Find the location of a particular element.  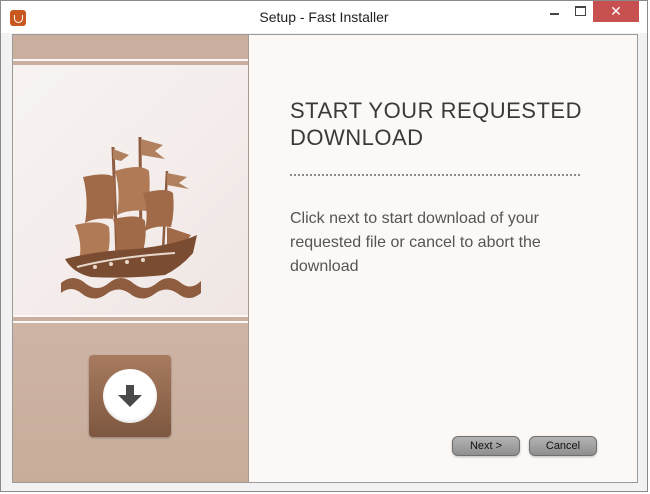

page-title: START YOUR REQUESTED DOWNLOAD is located at coordinates (436, 124).